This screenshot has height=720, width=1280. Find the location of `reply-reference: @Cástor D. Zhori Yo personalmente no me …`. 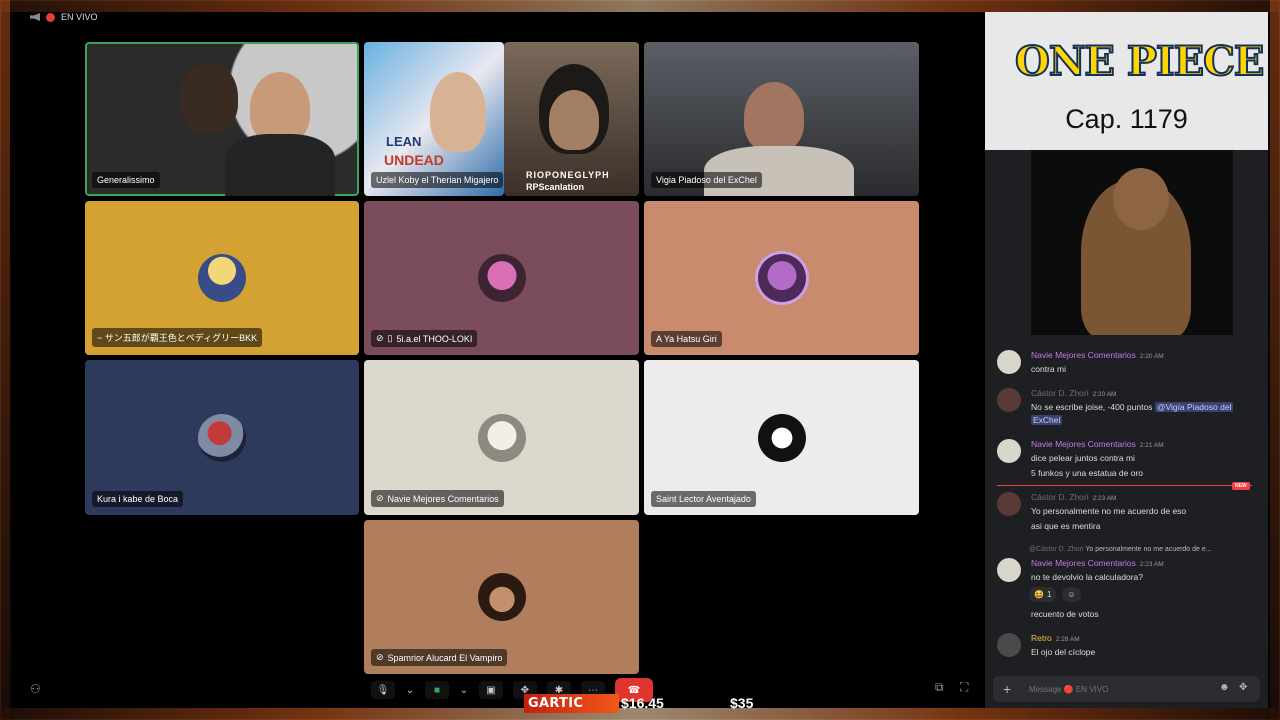

reply-reference: @Cástor D. Zhori Yo personalmente no me … is located at coordinates (1120, 549).